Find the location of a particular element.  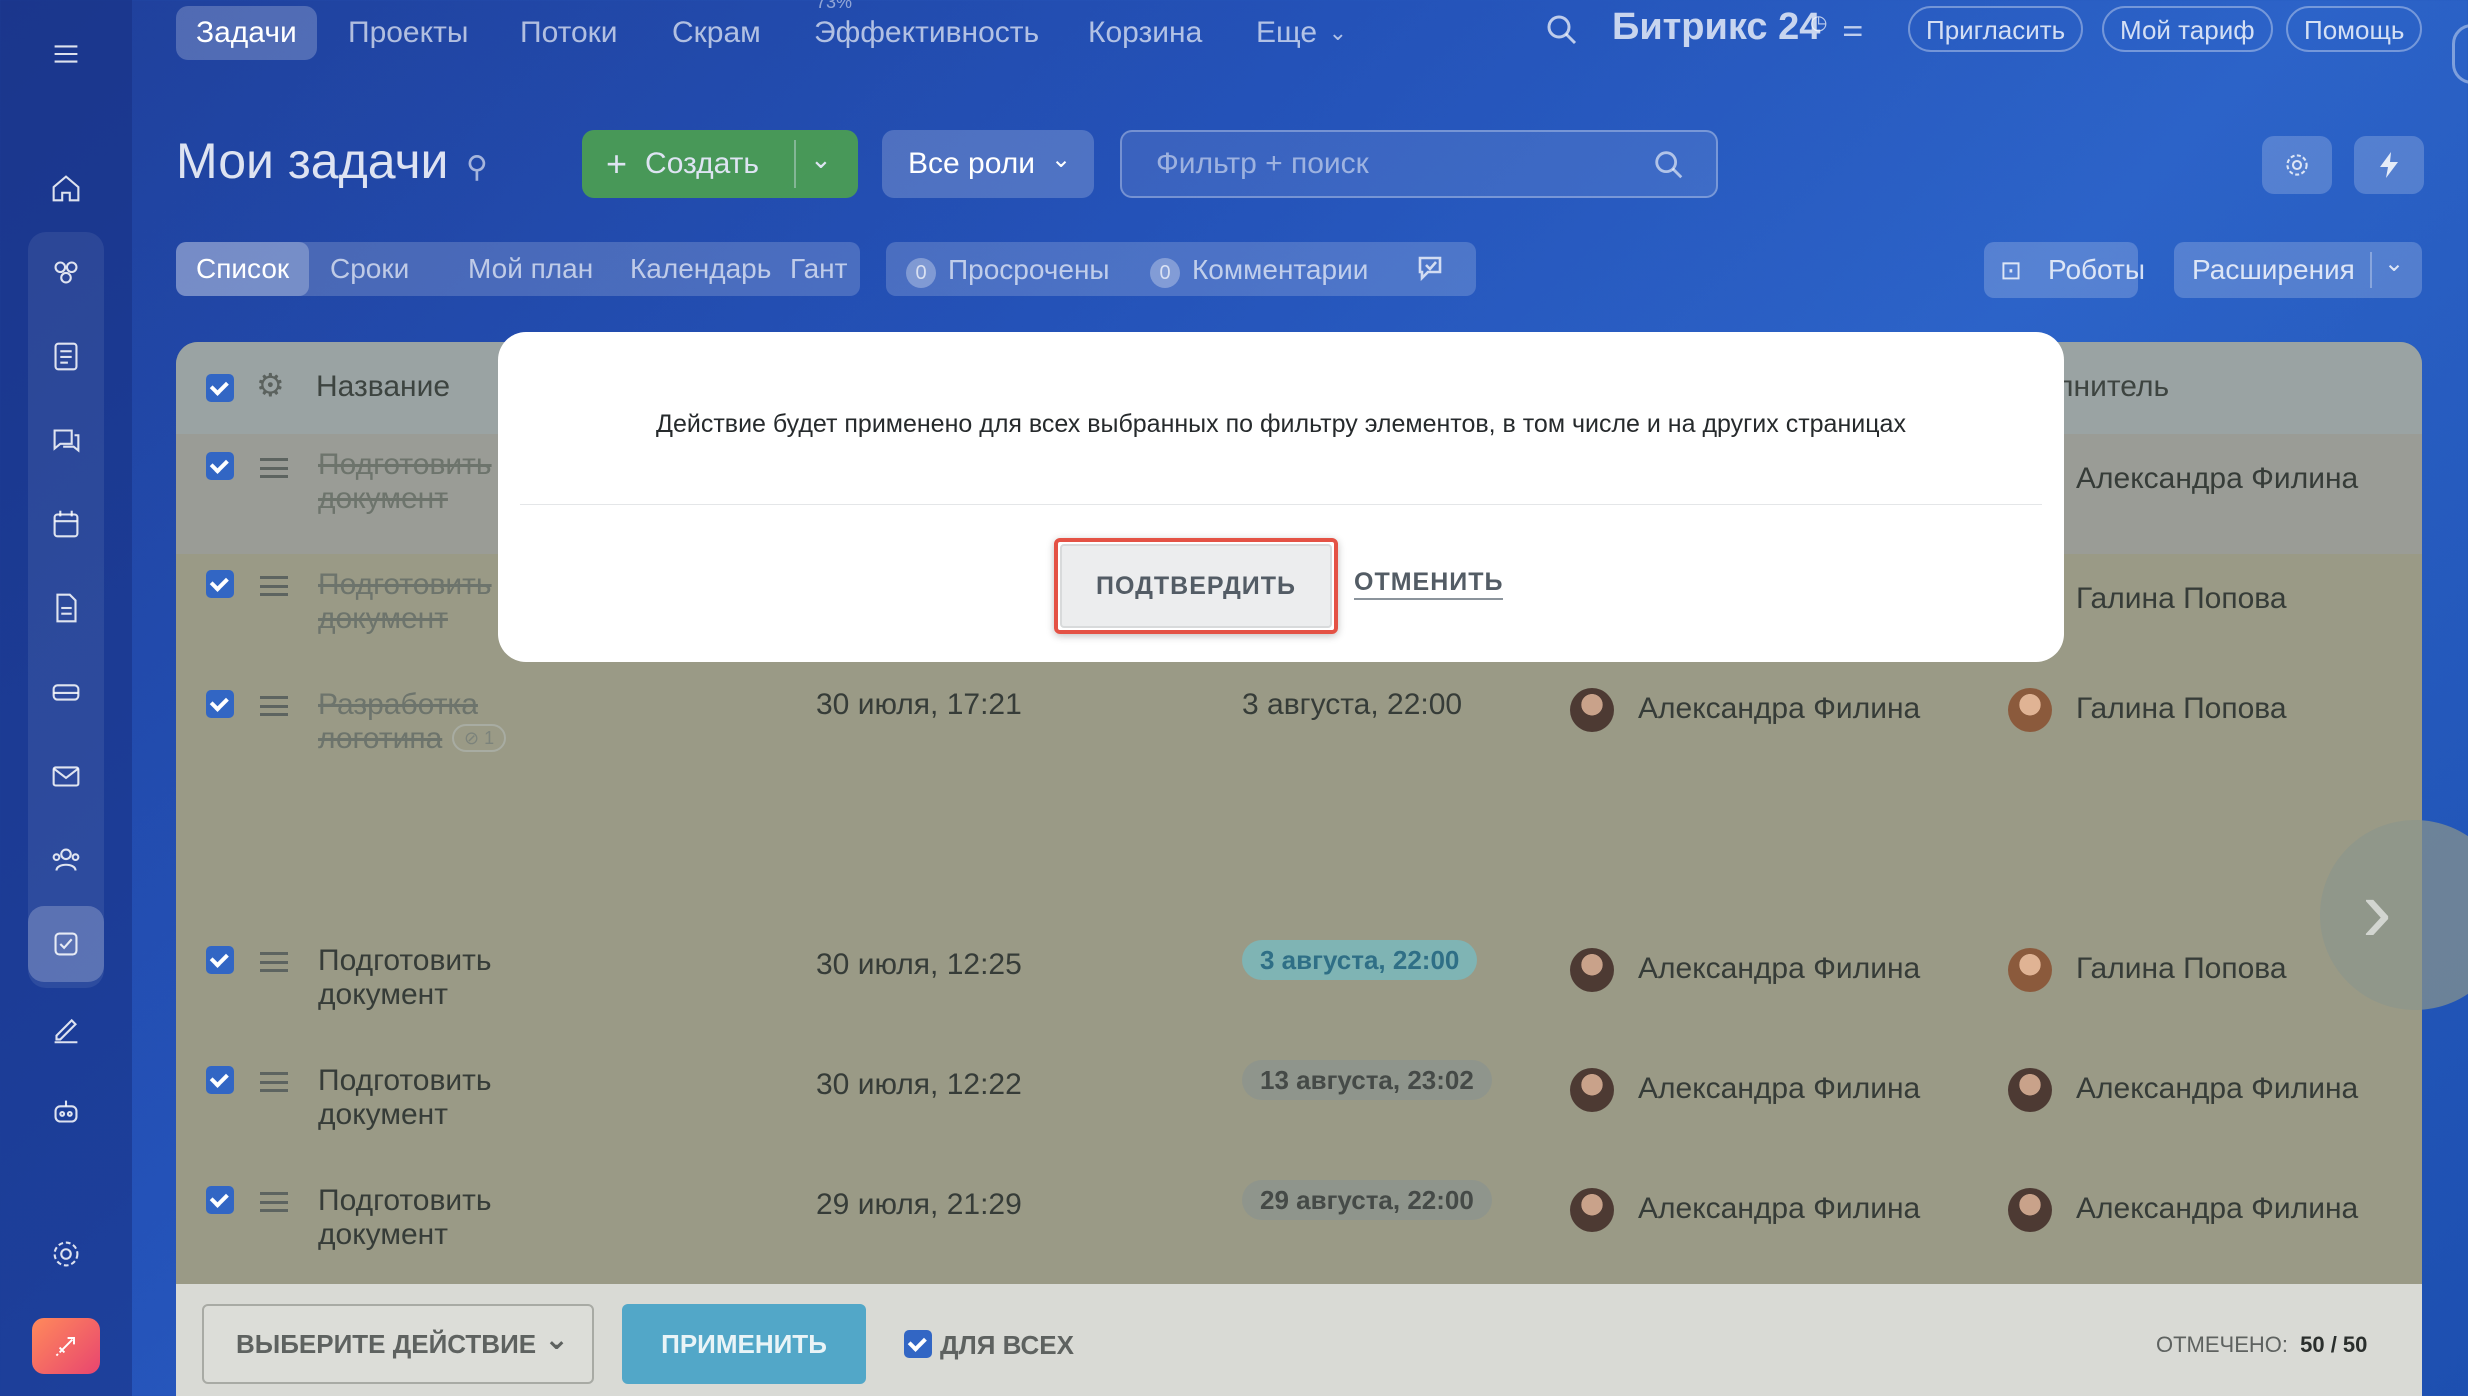

apply-button: ПРИМЕНИТЬ is located at coordinates (744, 1344).